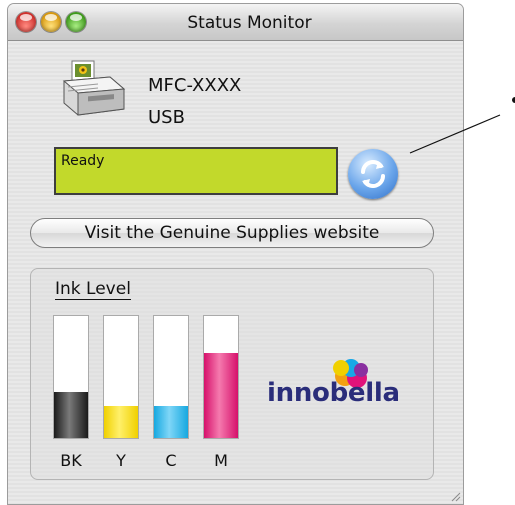 This screenshot has height=505, width=515. I want to click on device-name: MFC-XXXX, so click(195, 85).